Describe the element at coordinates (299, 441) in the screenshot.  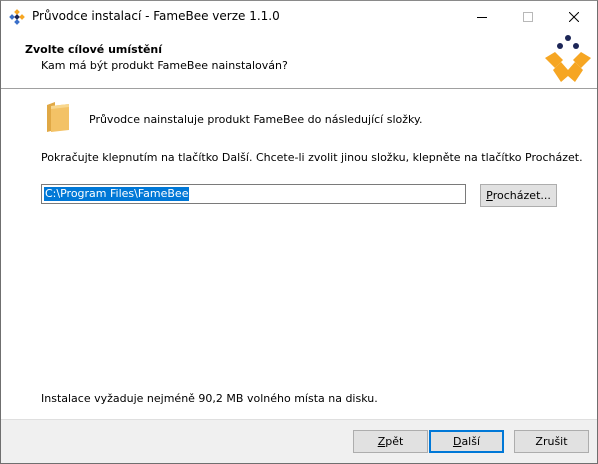
I see `wizard-footer: Zpět Další Zrušit` at that location.